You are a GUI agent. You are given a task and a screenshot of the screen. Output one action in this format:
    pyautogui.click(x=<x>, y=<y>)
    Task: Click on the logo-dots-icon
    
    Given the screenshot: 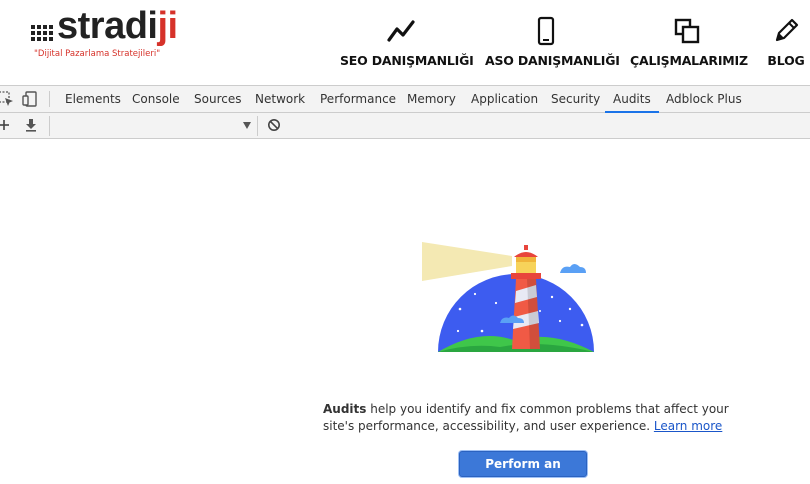 What is the action you would take?
    pyautogui.click(x=42, y=33)
    